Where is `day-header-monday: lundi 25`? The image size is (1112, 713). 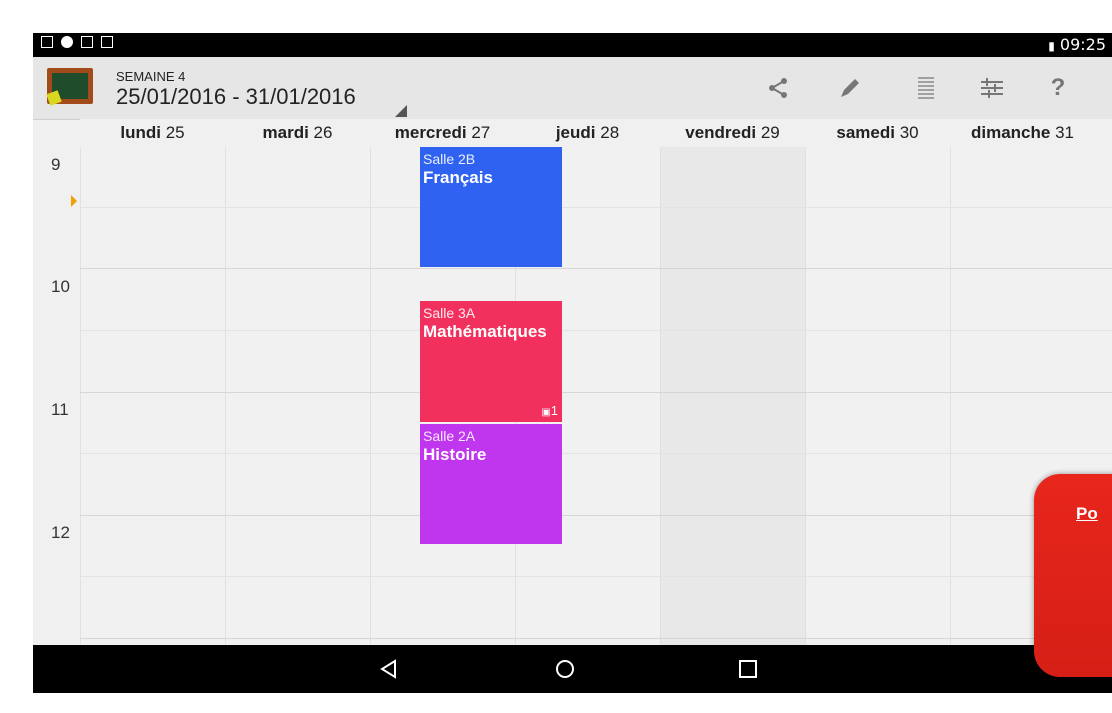 day-header-monday: lundi 25 is located at coordinates (152, 133).